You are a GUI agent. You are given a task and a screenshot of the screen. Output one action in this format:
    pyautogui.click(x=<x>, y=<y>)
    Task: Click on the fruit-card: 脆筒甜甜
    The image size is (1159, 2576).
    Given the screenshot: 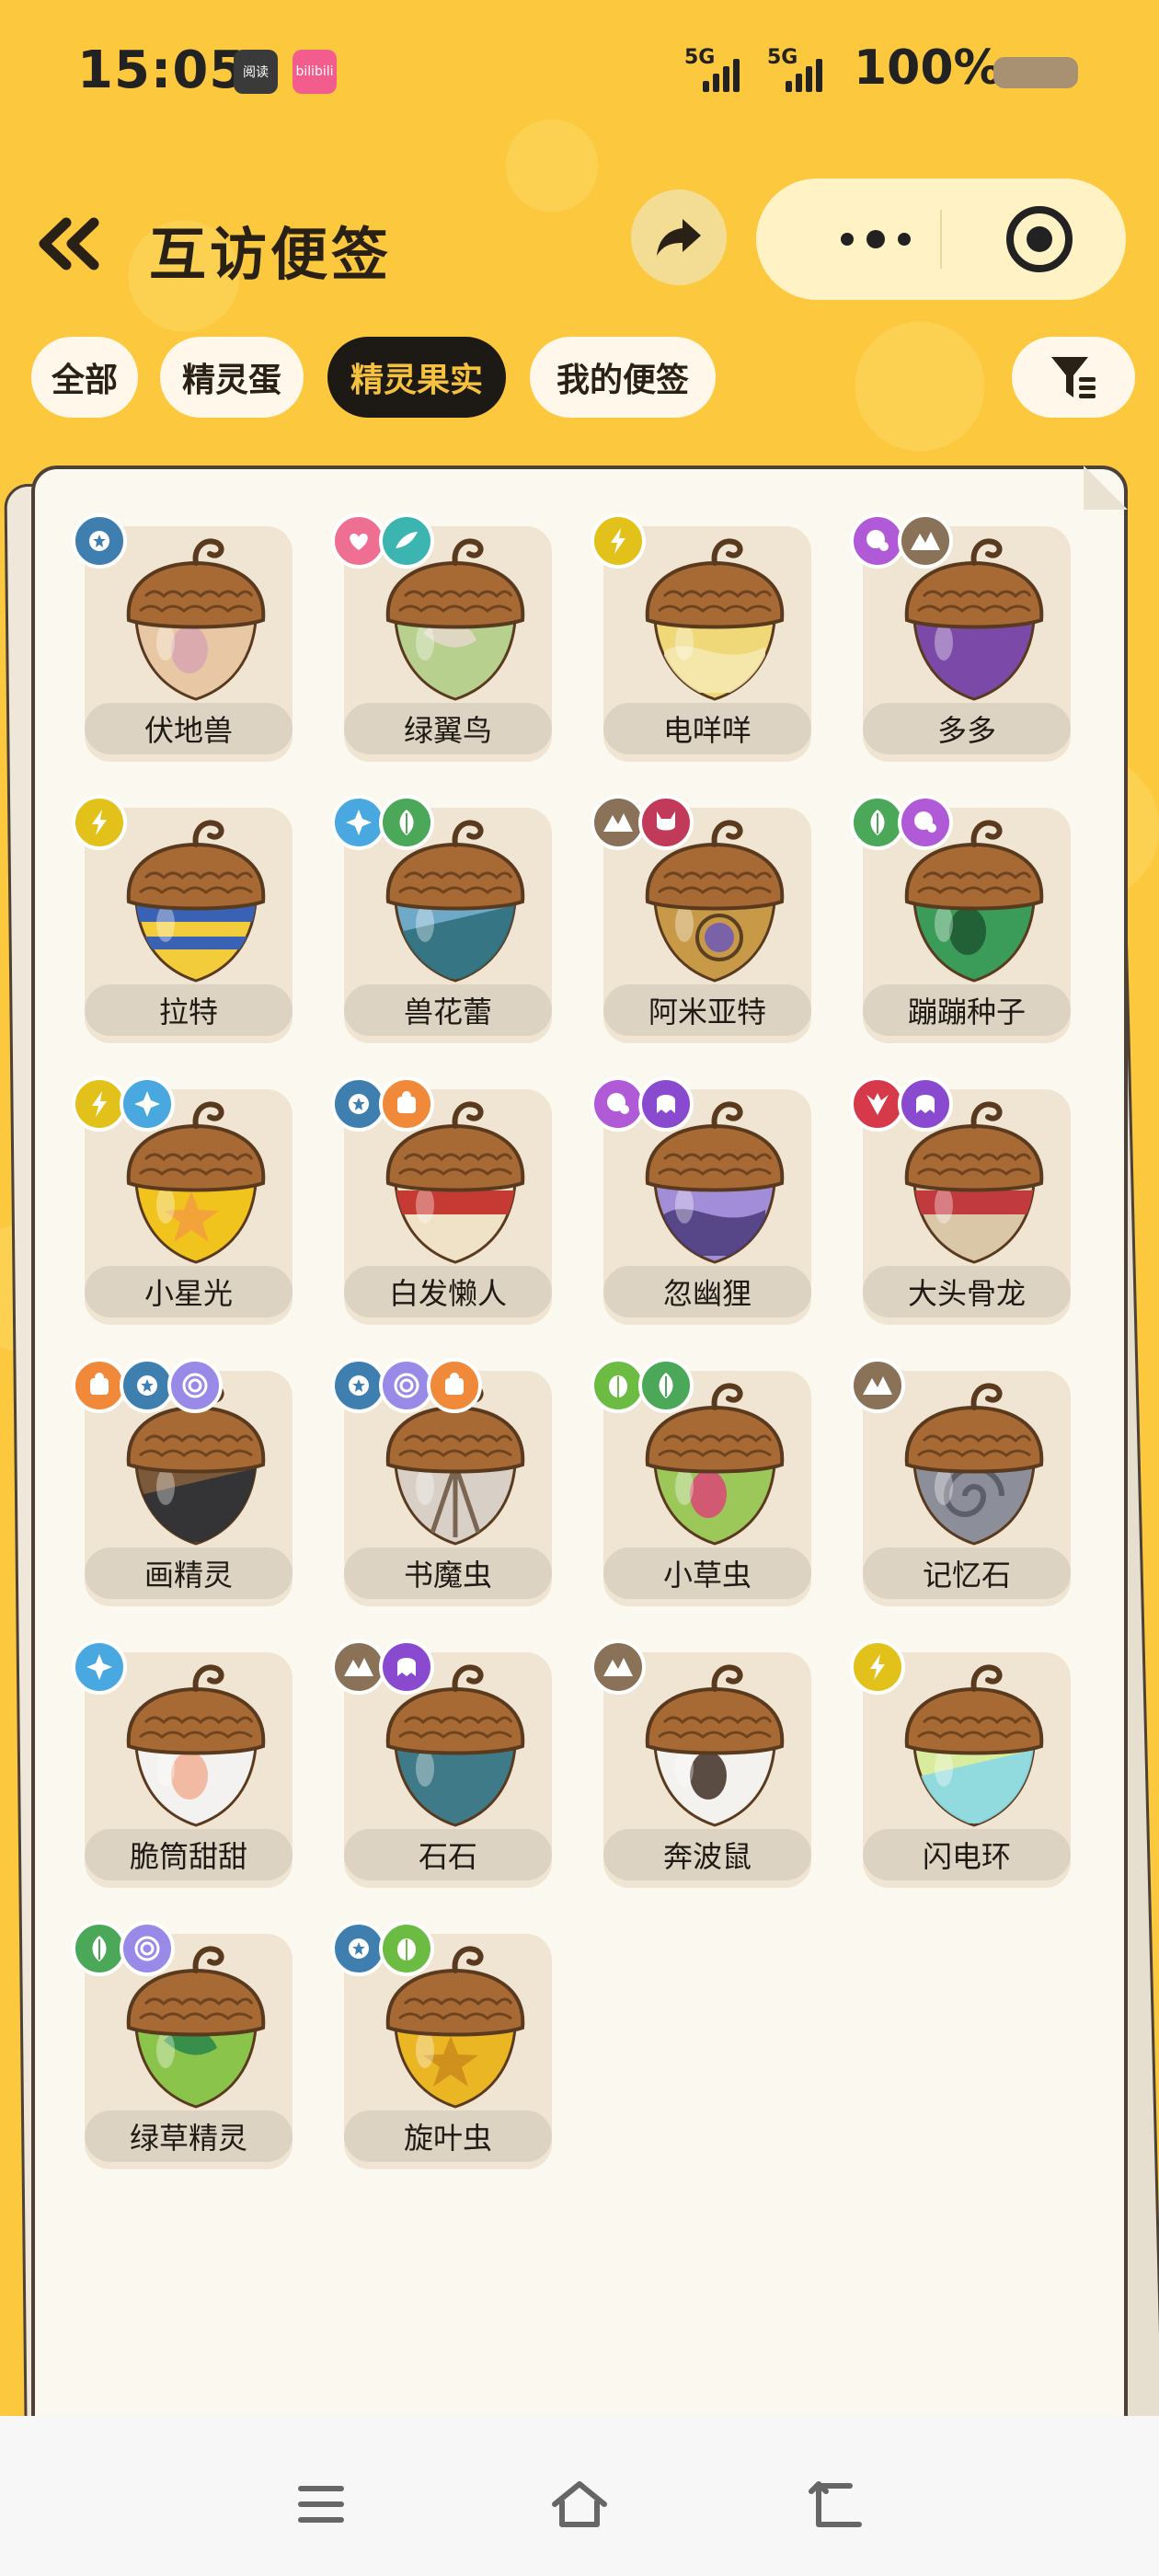 What is the action you would take?
    pyautogui.click(x=182, y=1763)
    